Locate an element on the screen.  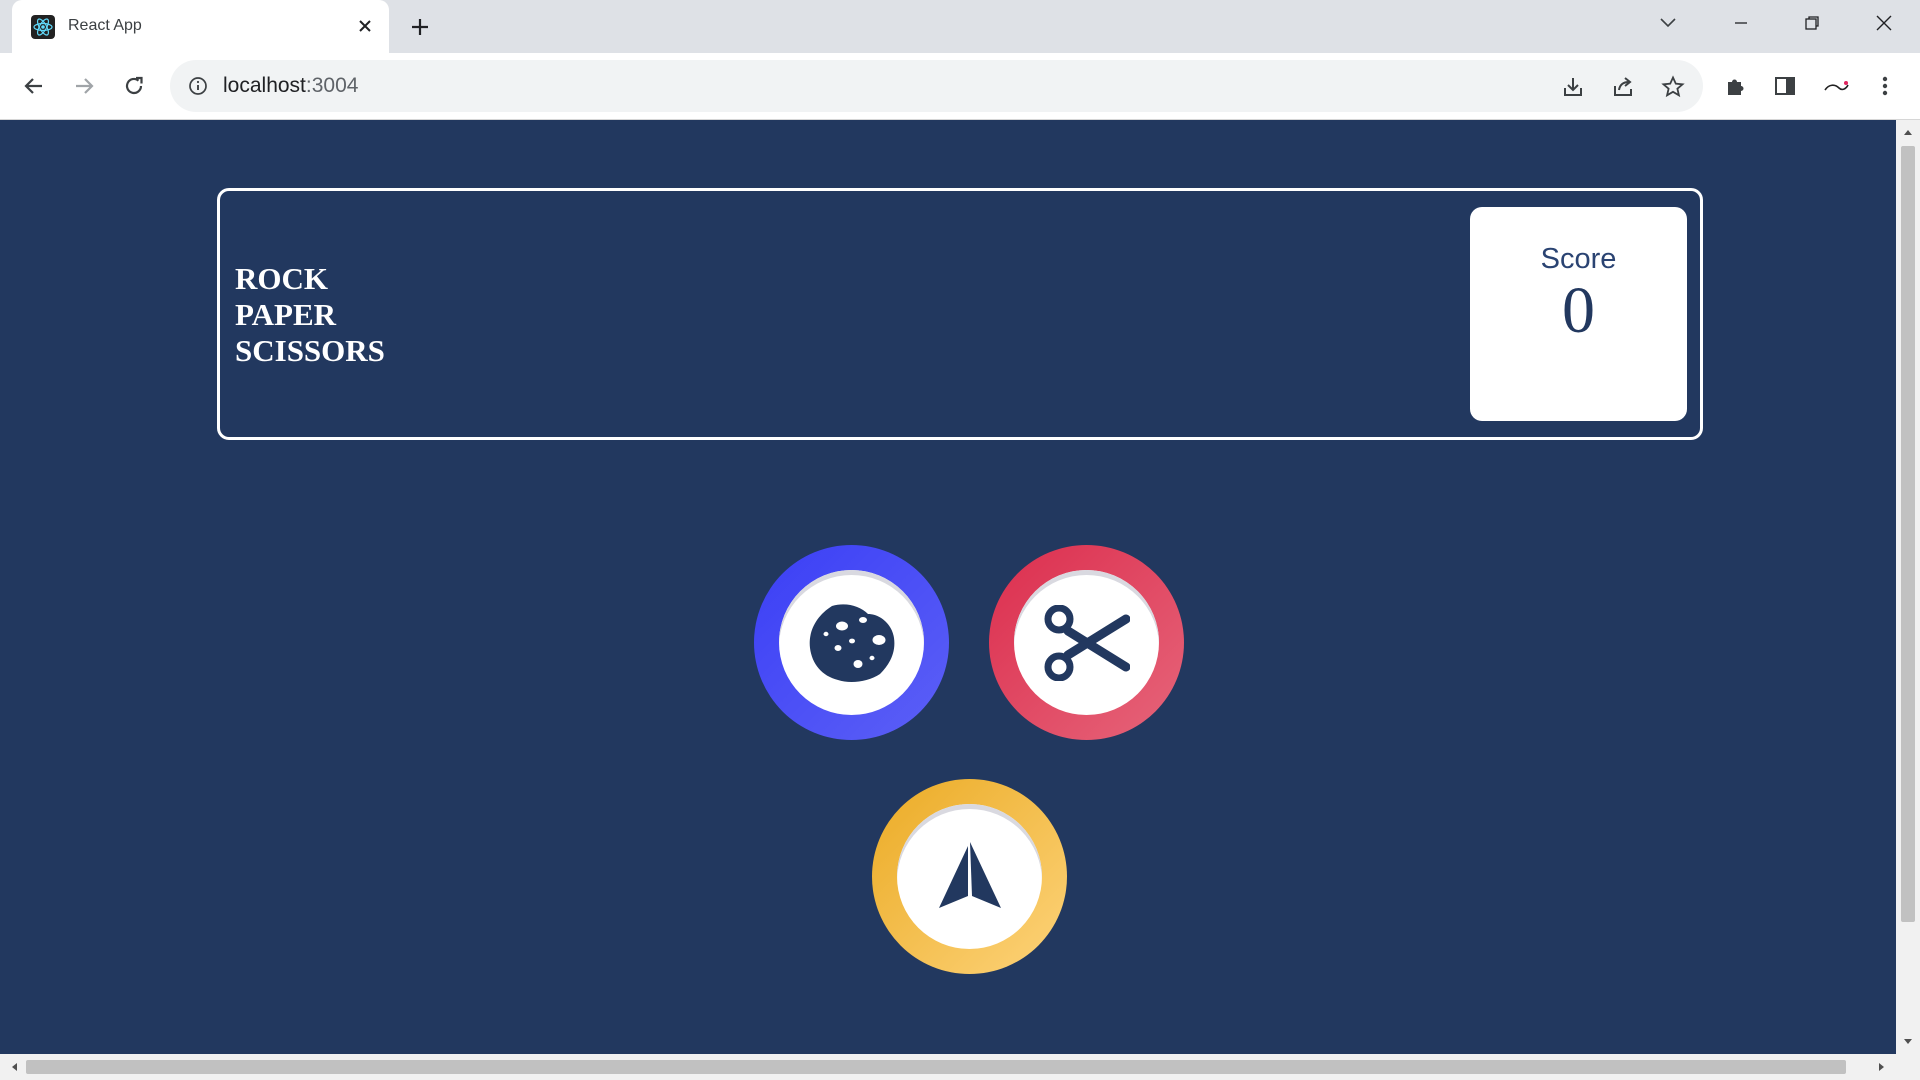
tab-search-icon is located at coordinates (1668, 23).